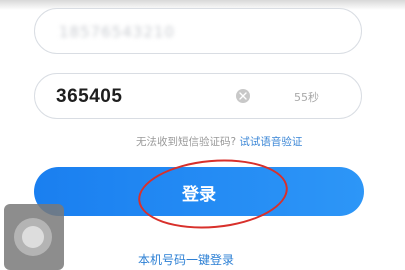 The height and width of the screenshot is (270, 405). Describe the element at coordinates (117, 32) in the screenshot. I see `phone-number-value: 18576543210` at that location.